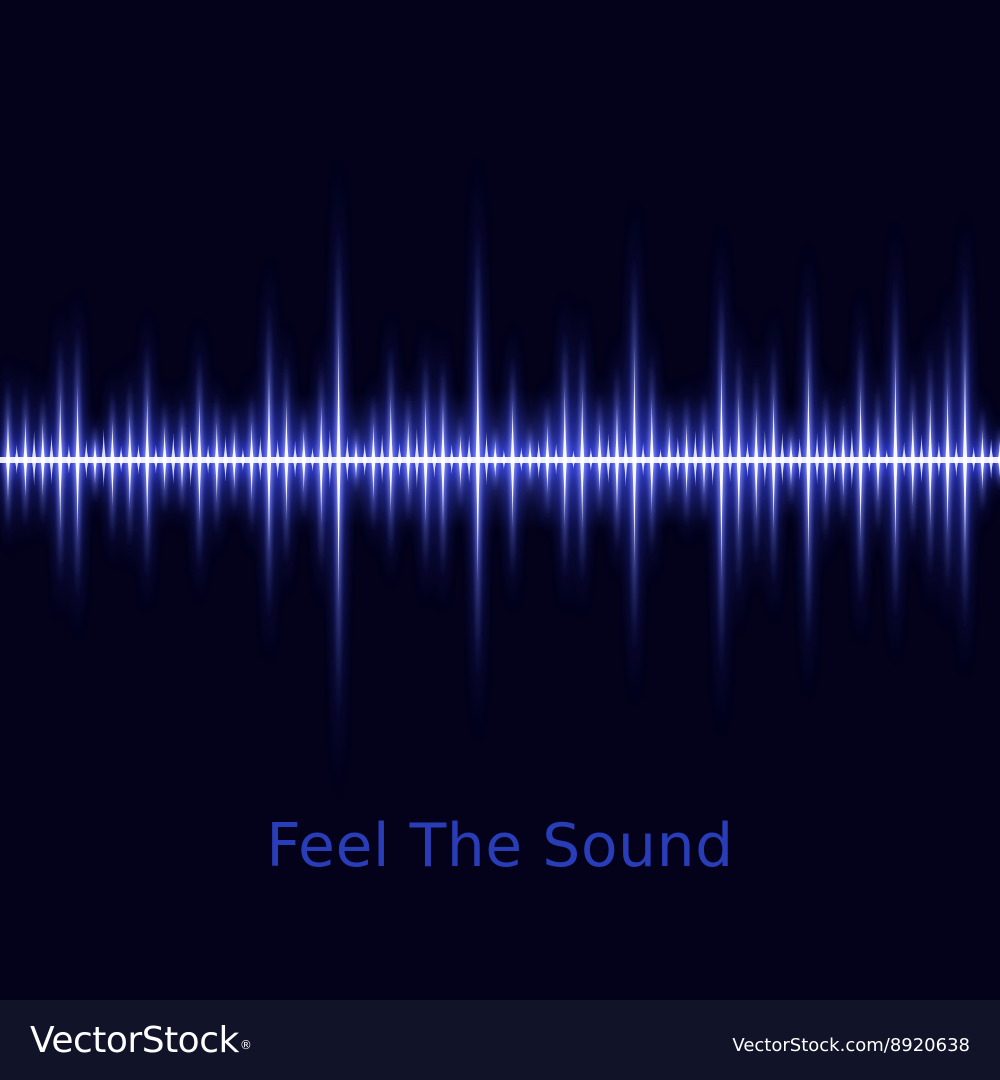  I want to click on brand-name: VectorStock, so click(134, 1040).